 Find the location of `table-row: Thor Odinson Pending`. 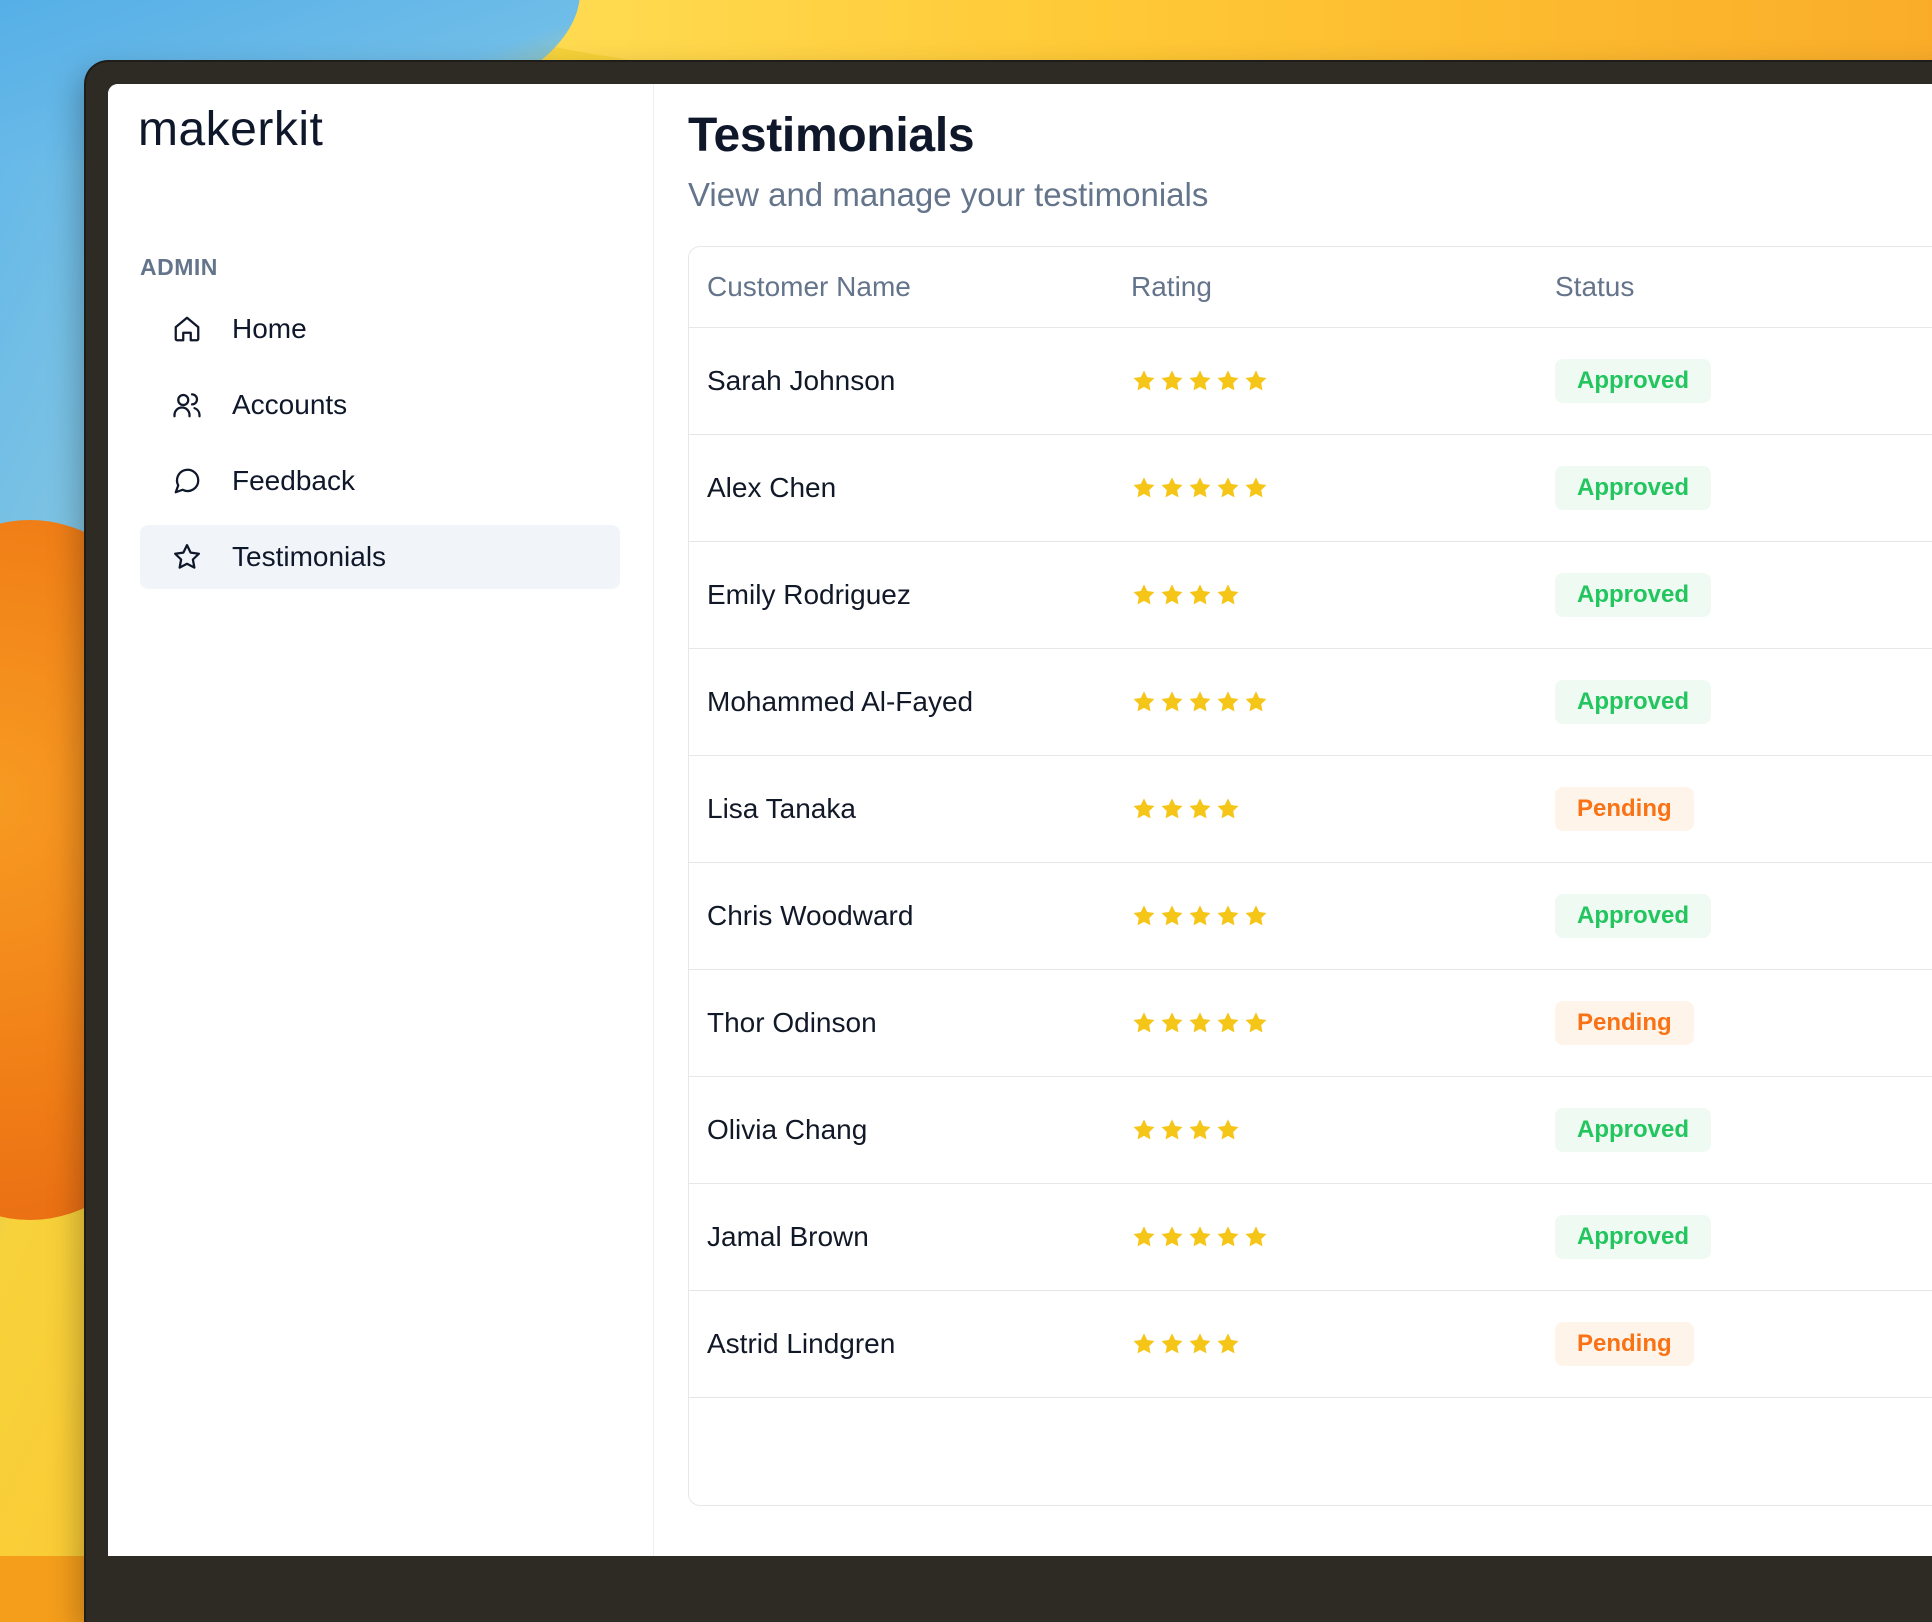

table-row: Thor Odinson Pending is located at coordinates (1310, 1023).